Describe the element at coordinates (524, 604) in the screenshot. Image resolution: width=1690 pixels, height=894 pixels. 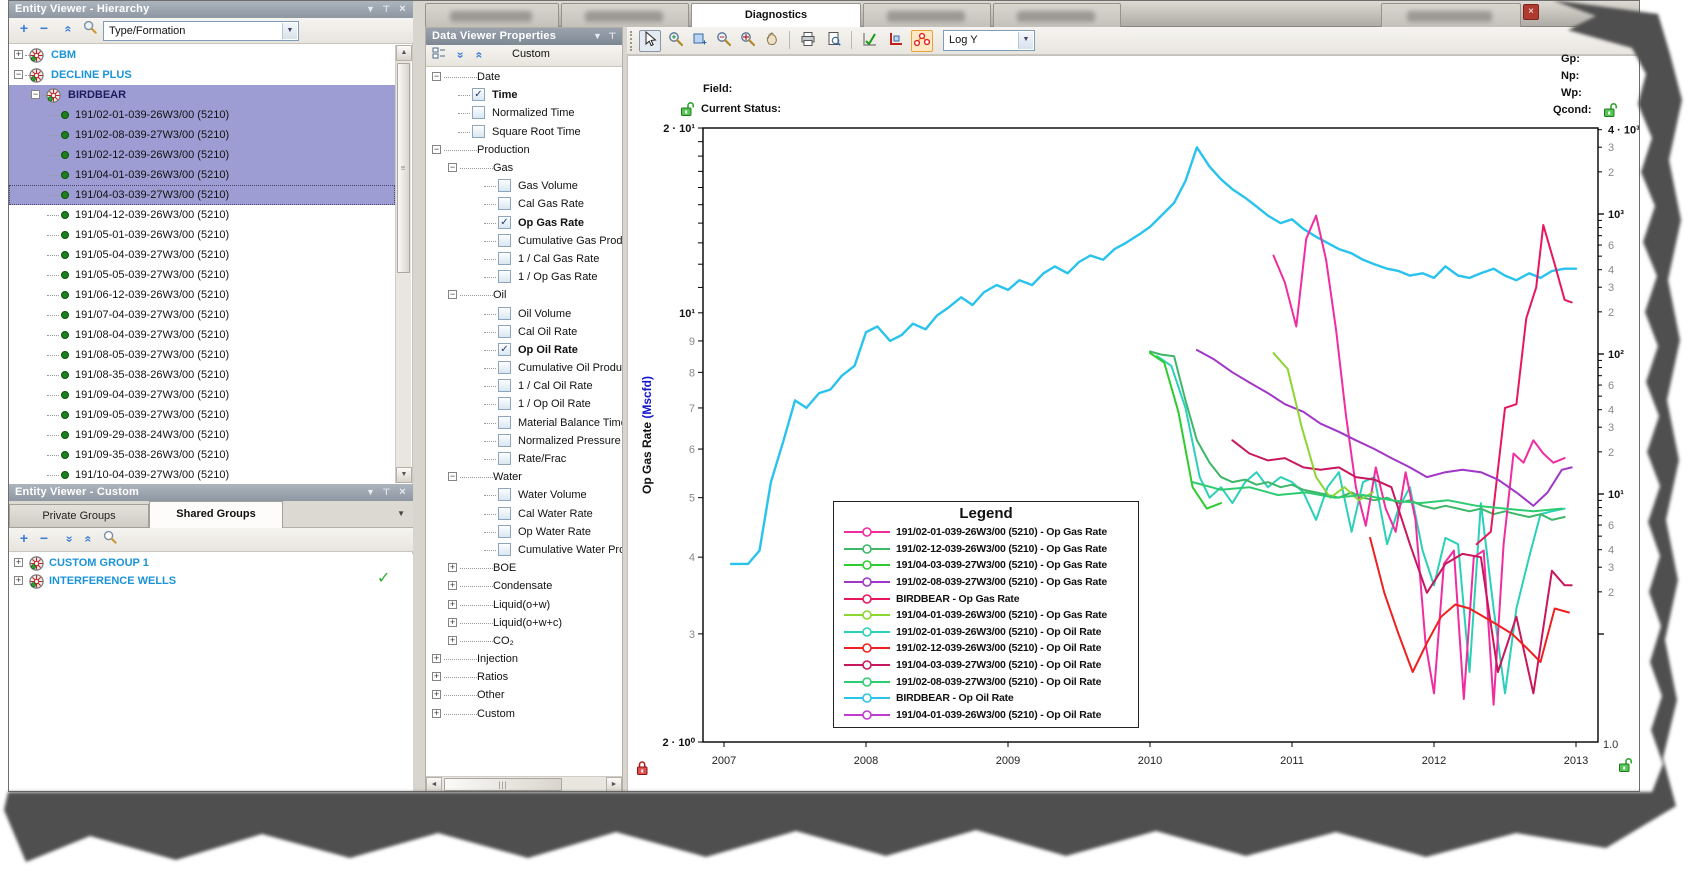
I see `property-group-item: + Liquid(o+w)` at that location.